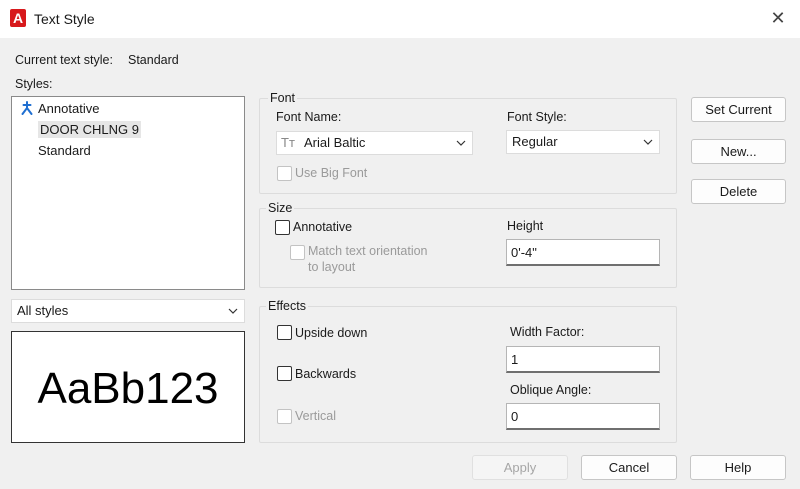 This screenshot has height=489, width=800. I want to click on help-button: Help, so click(738, 467).